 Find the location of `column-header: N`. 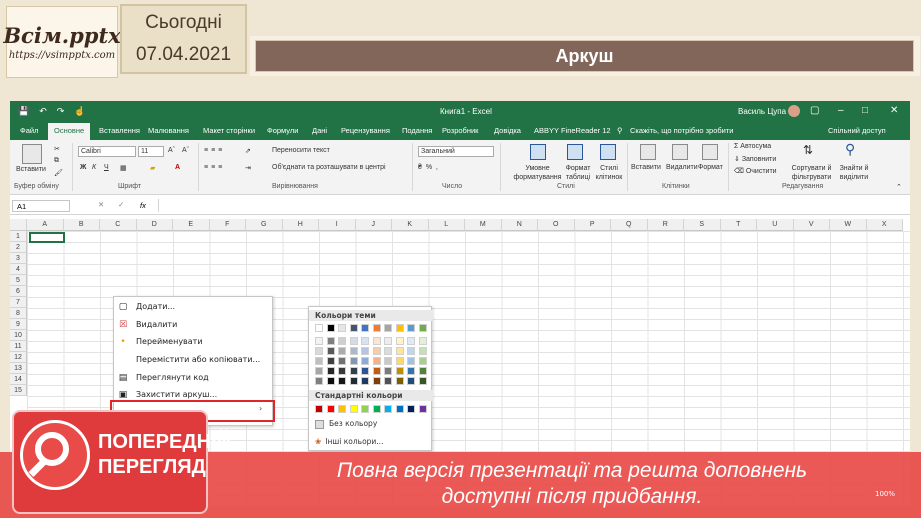

column-header: N is located at coordinates (519, 225).